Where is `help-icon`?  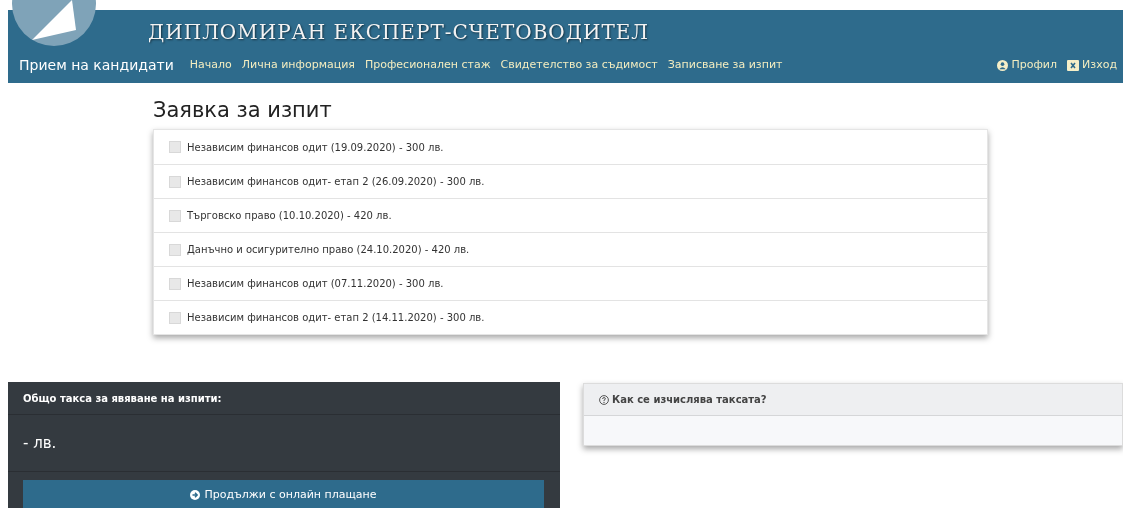
help-icon is located at coordinates (604, 399).